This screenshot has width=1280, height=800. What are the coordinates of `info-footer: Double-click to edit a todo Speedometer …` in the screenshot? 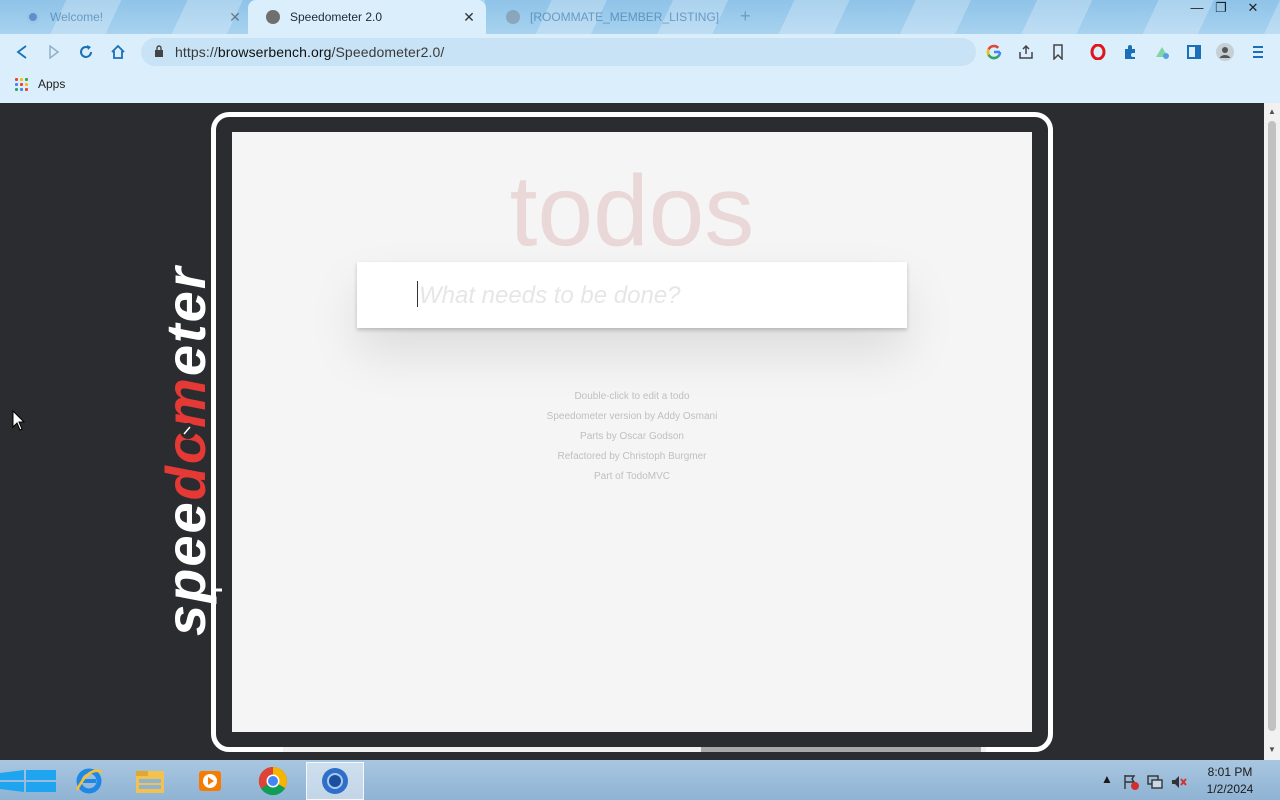 It's located at (632, 441).